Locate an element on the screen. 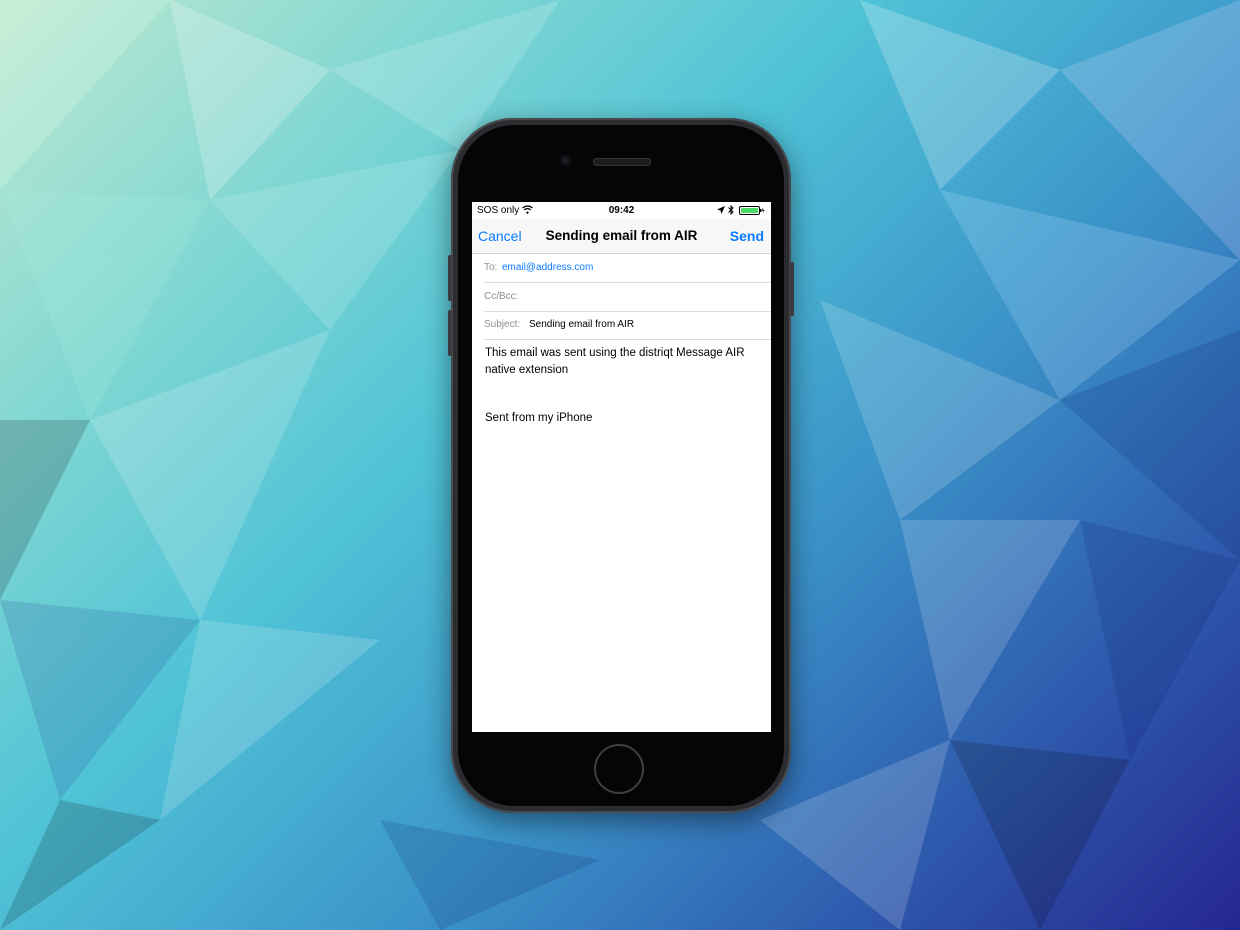 Image resolution: width=1240 pixels, height=930 pixels. status-bar: SOS only 09:42 is located at coordinates (621, 210).